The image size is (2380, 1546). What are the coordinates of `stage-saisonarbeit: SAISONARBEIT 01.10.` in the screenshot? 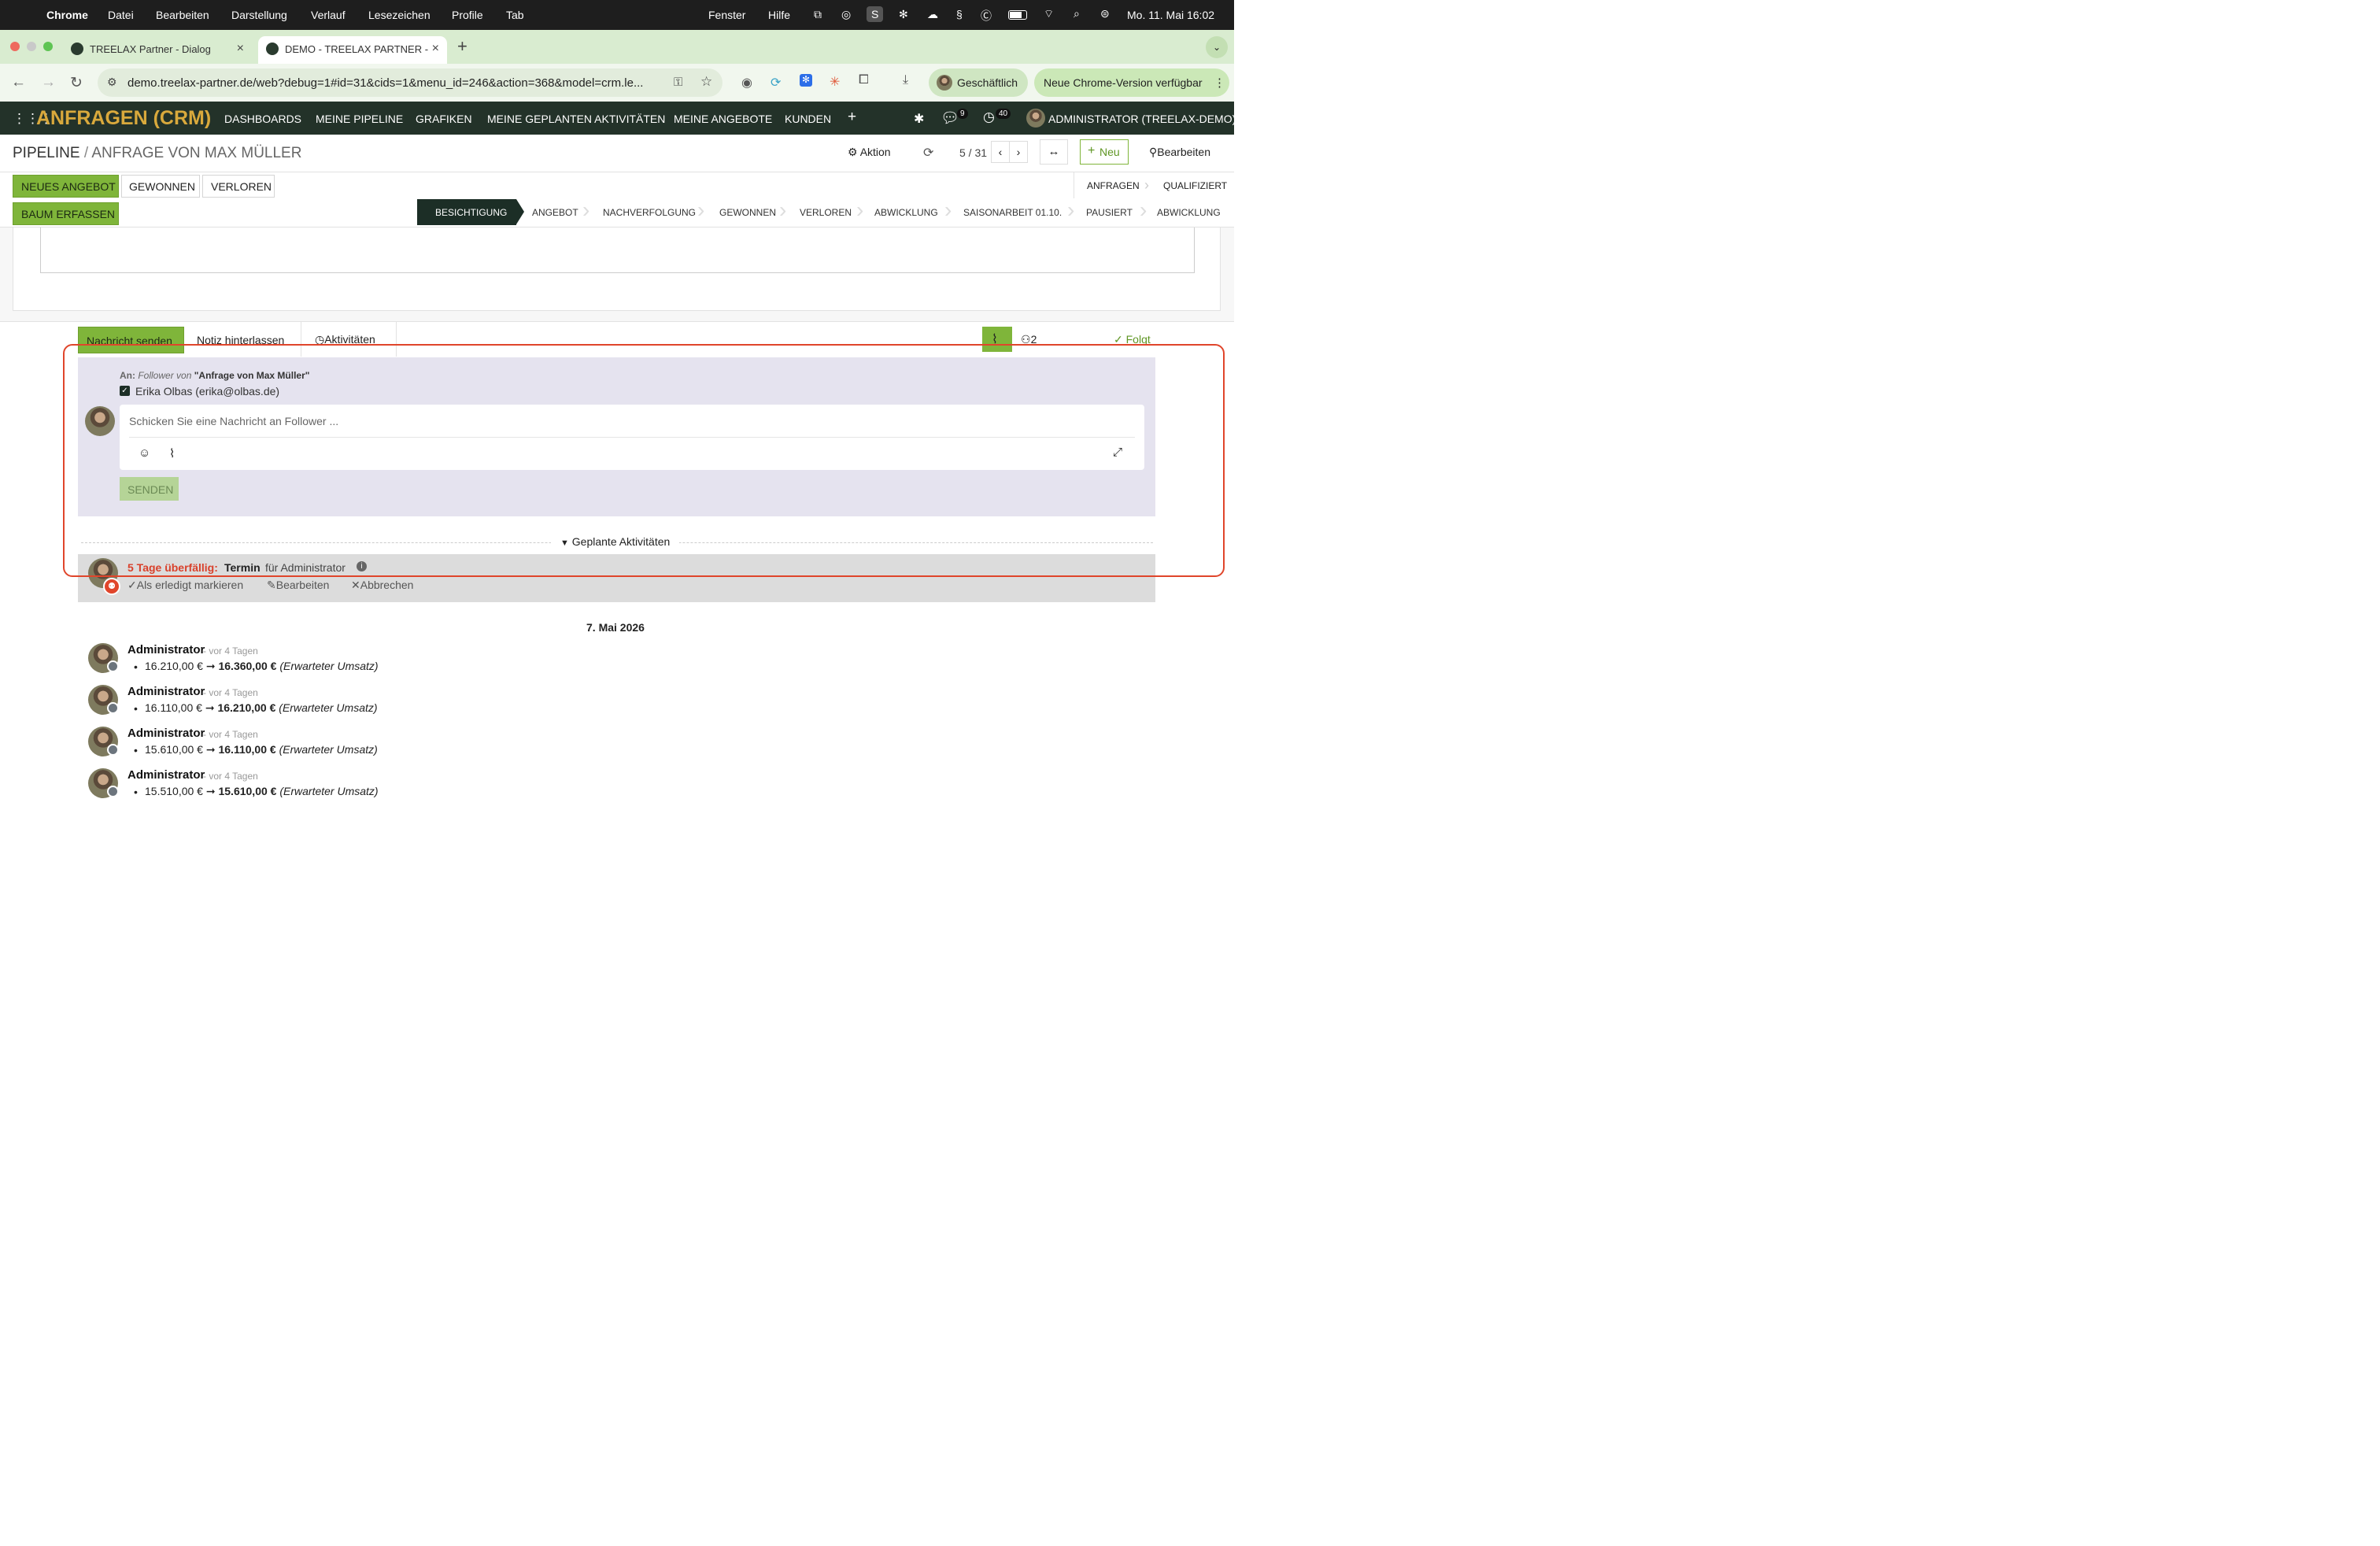 It's located at (1012, 212).